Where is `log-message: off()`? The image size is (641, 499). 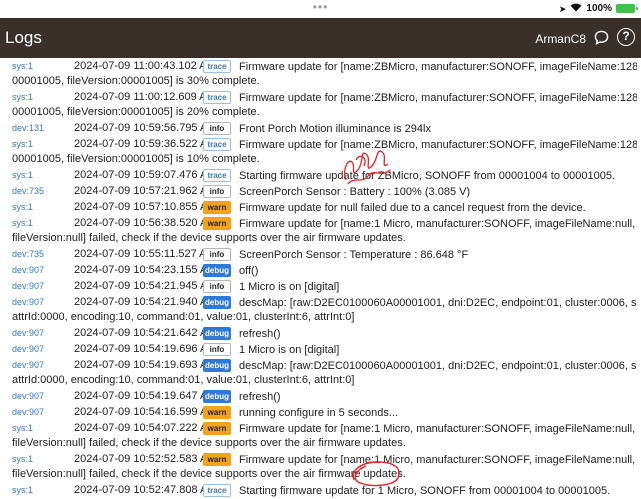
log-message: off() is located at coordinates (249, 271).